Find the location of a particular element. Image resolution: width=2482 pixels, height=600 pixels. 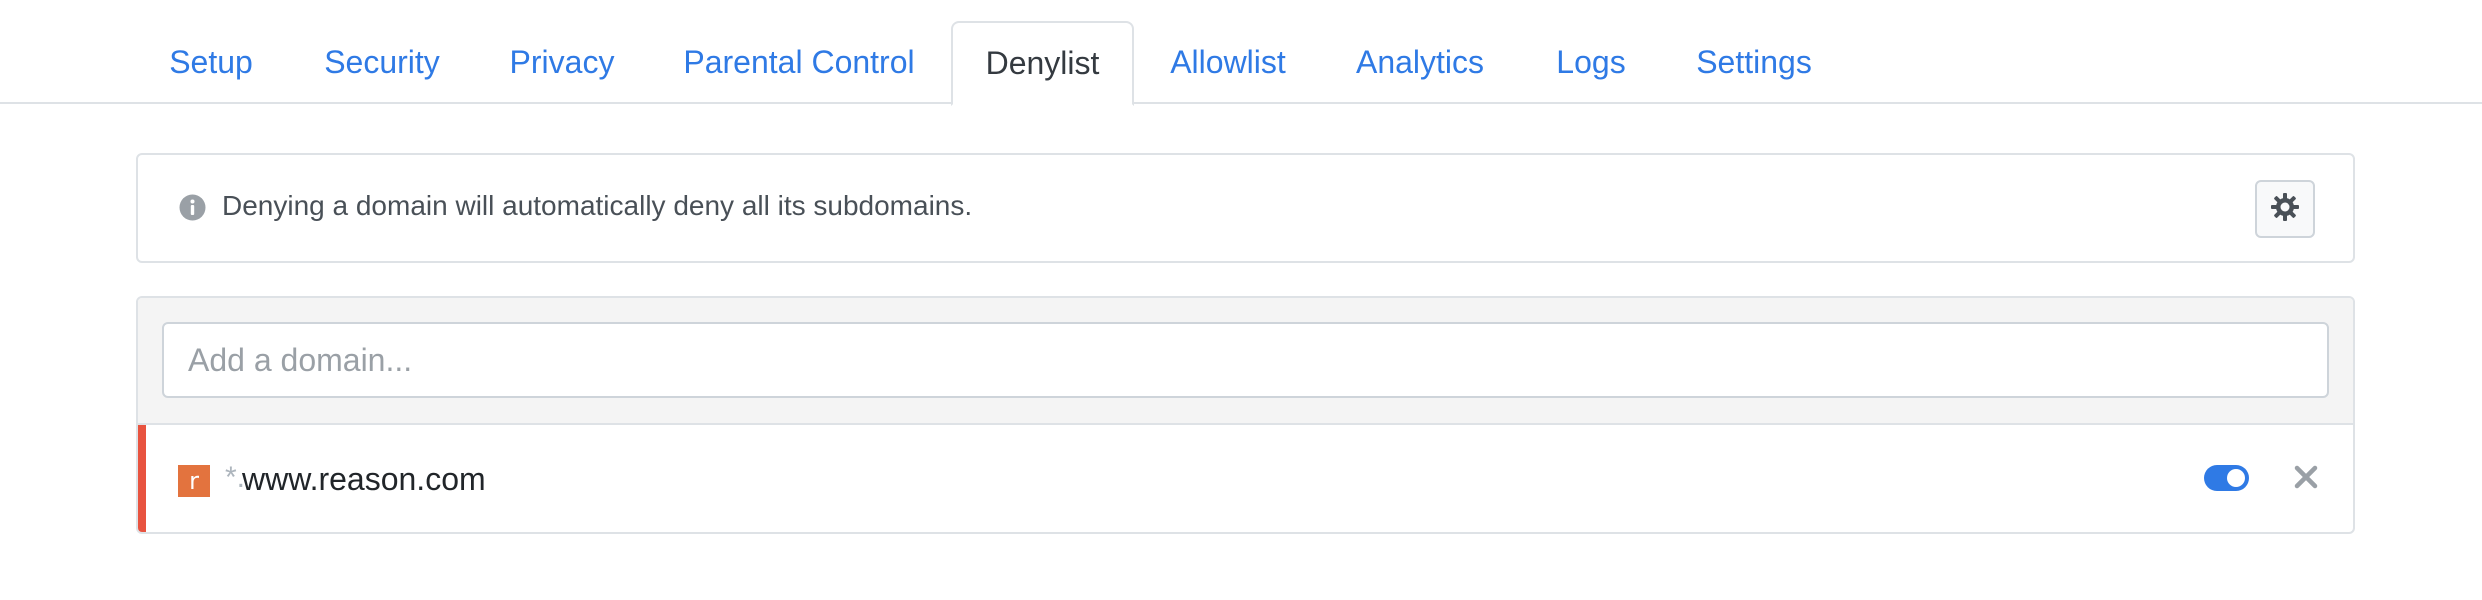

add-domain-input is located at coordinates (1245, 360).